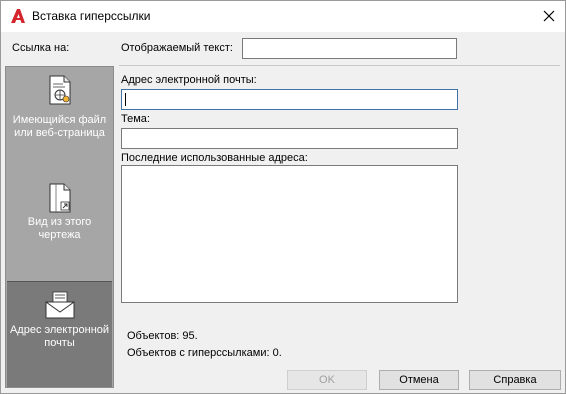  What do you see at coordinates (18, 16) in the screenshot?
I see `autocad-a-icon` at bounding box center [18, 16].